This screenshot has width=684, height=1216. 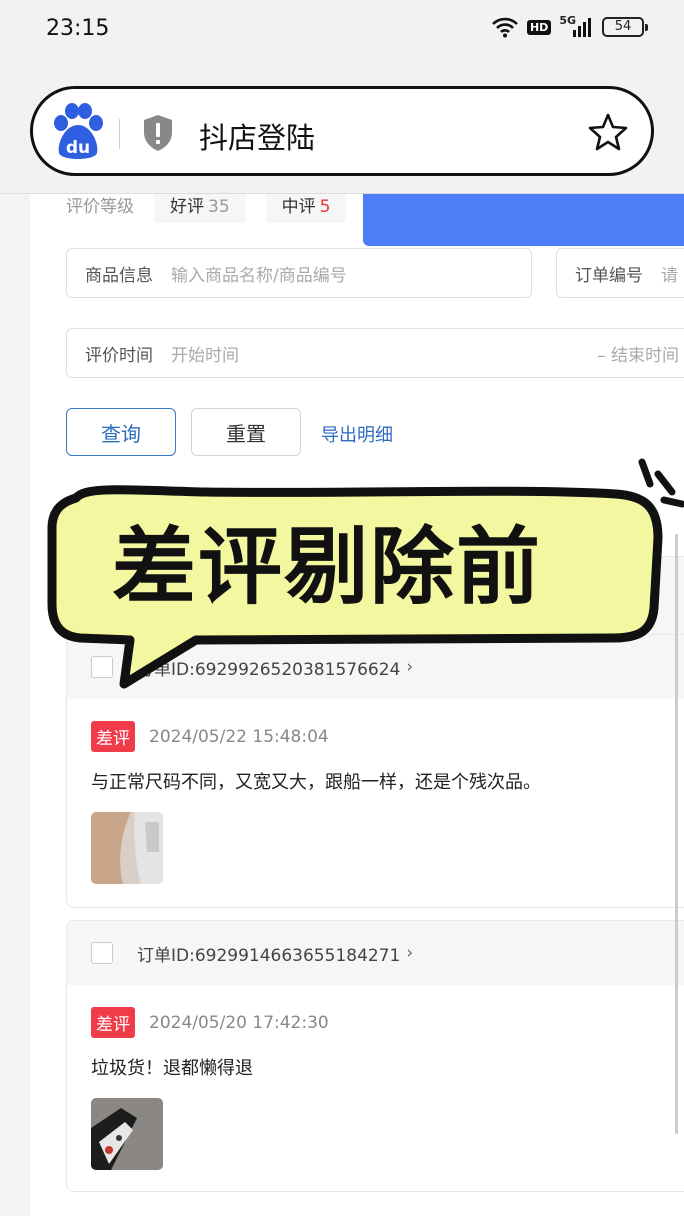 I want to click on order-field: 订单编号 请, so click(x=620, y=273).